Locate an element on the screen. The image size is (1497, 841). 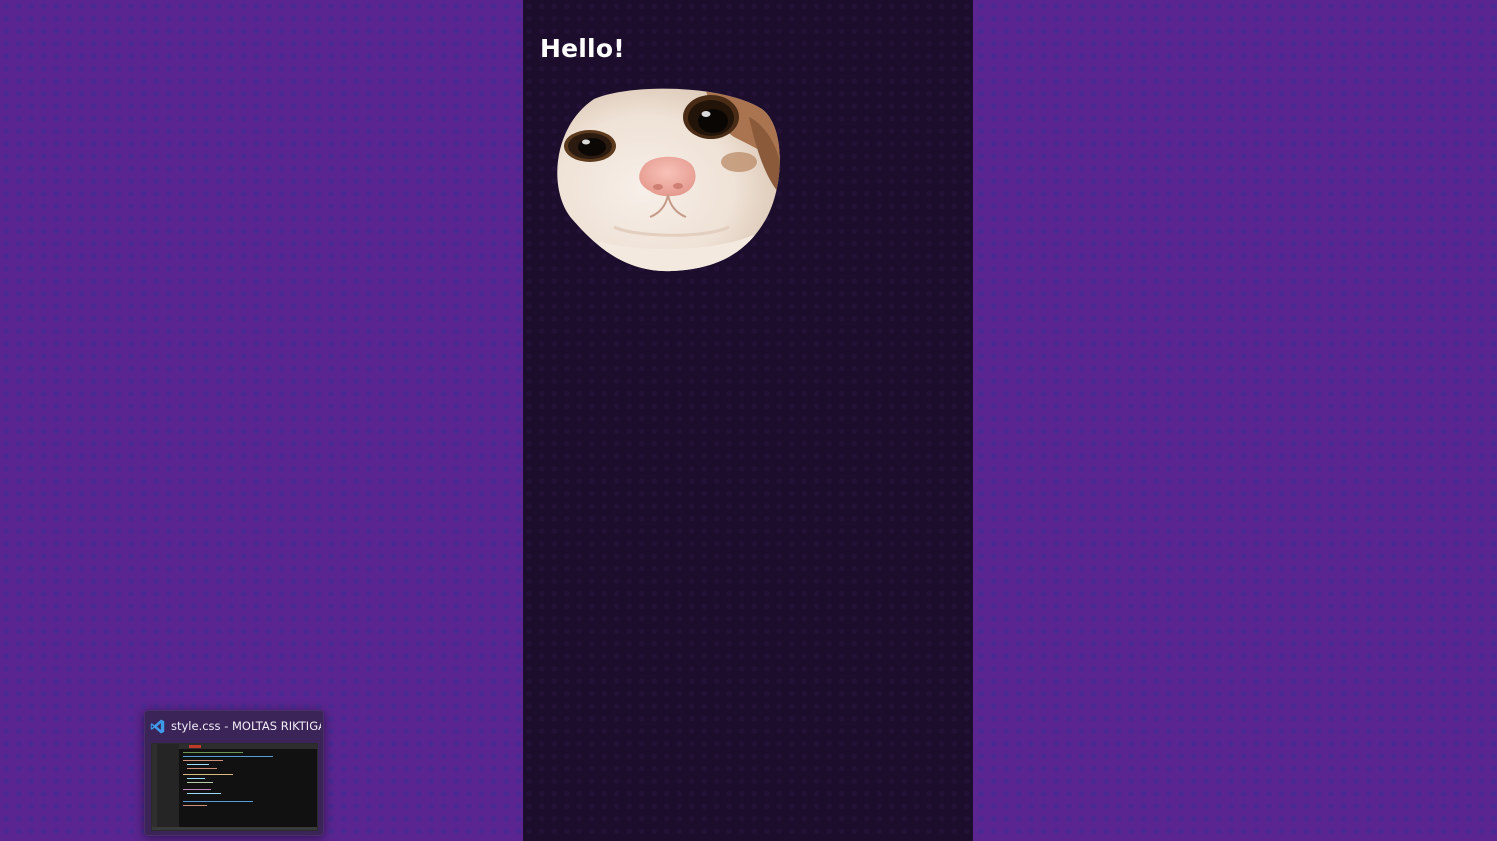
thumbnail-status-bar is located at coordinates (234, 828).